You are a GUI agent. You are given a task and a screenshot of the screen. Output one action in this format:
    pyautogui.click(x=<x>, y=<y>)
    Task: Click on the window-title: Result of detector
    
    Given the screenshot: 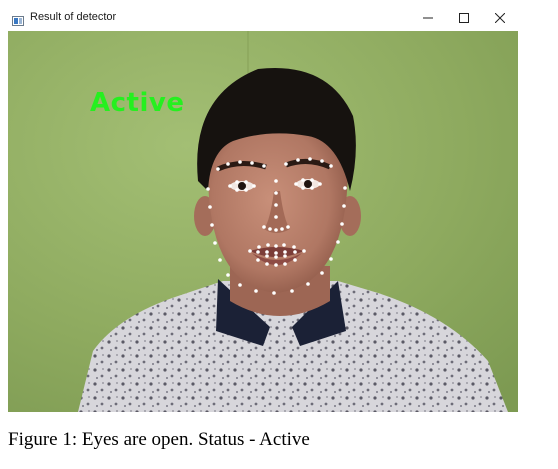 What is the action you would take?
    pyautogui.click(x=73, y=17)
    